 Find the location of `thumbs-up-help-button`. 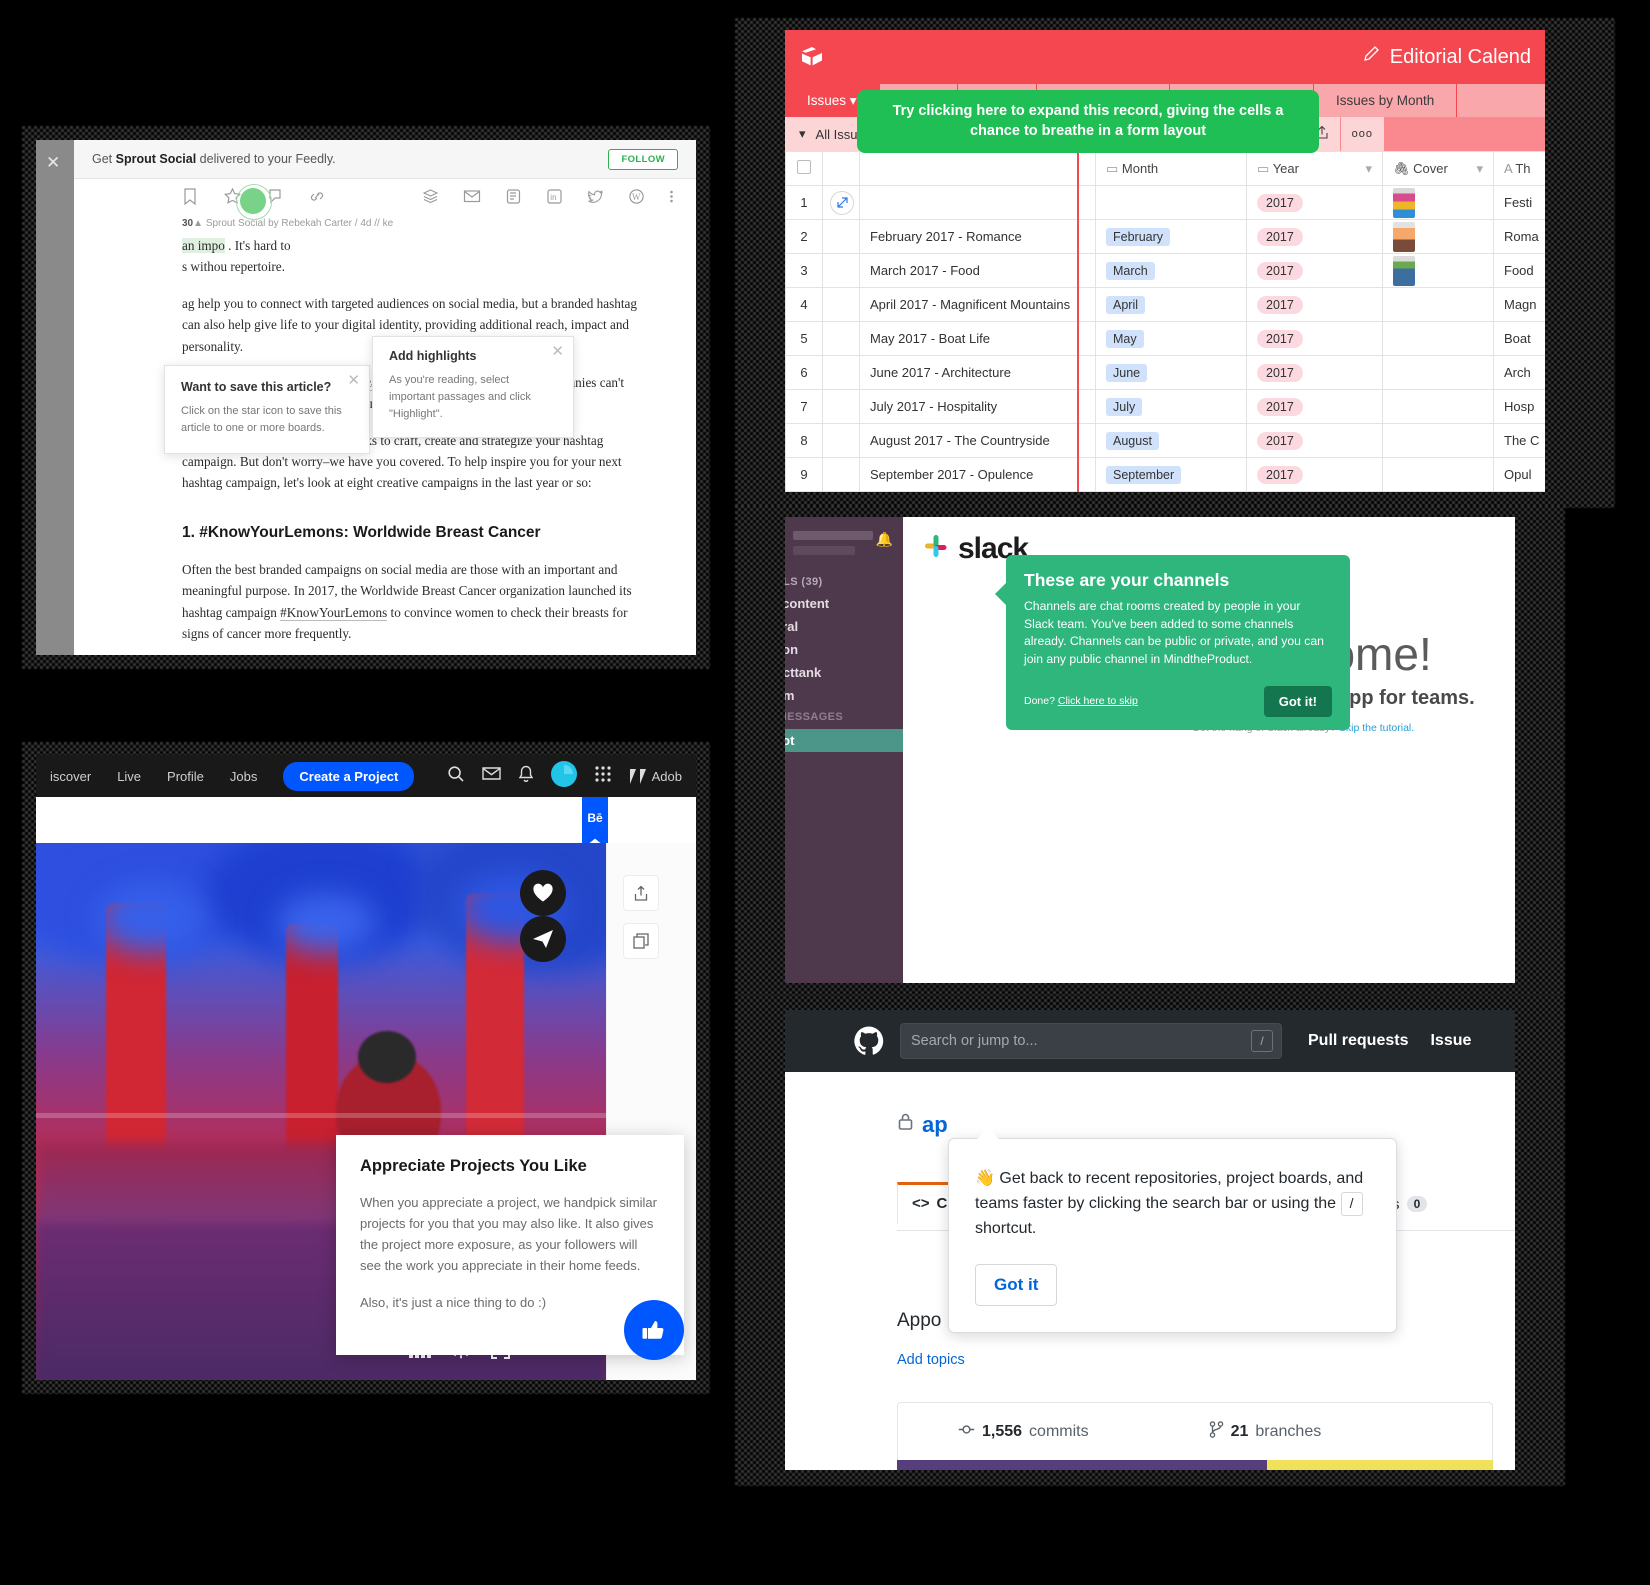

thumbs-up-help-button is located at coordinates (654, 1330).